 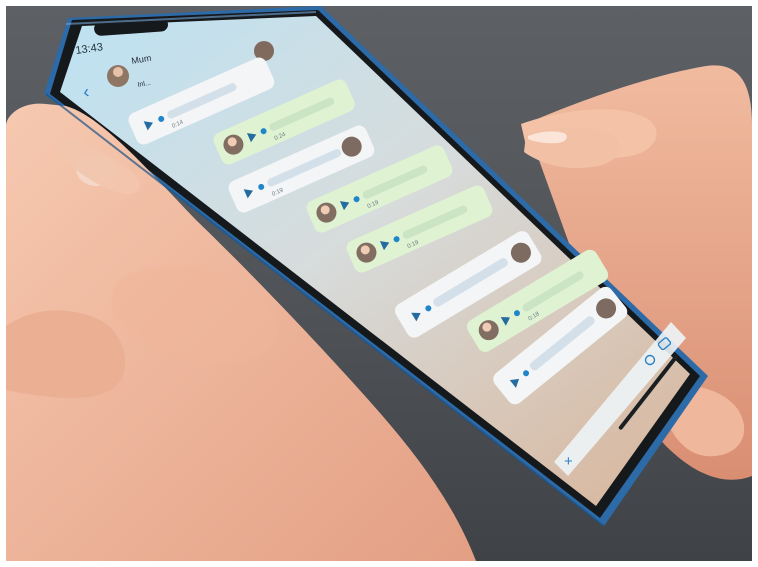 I want to click on right-thumb, so click(x=572, y=148).